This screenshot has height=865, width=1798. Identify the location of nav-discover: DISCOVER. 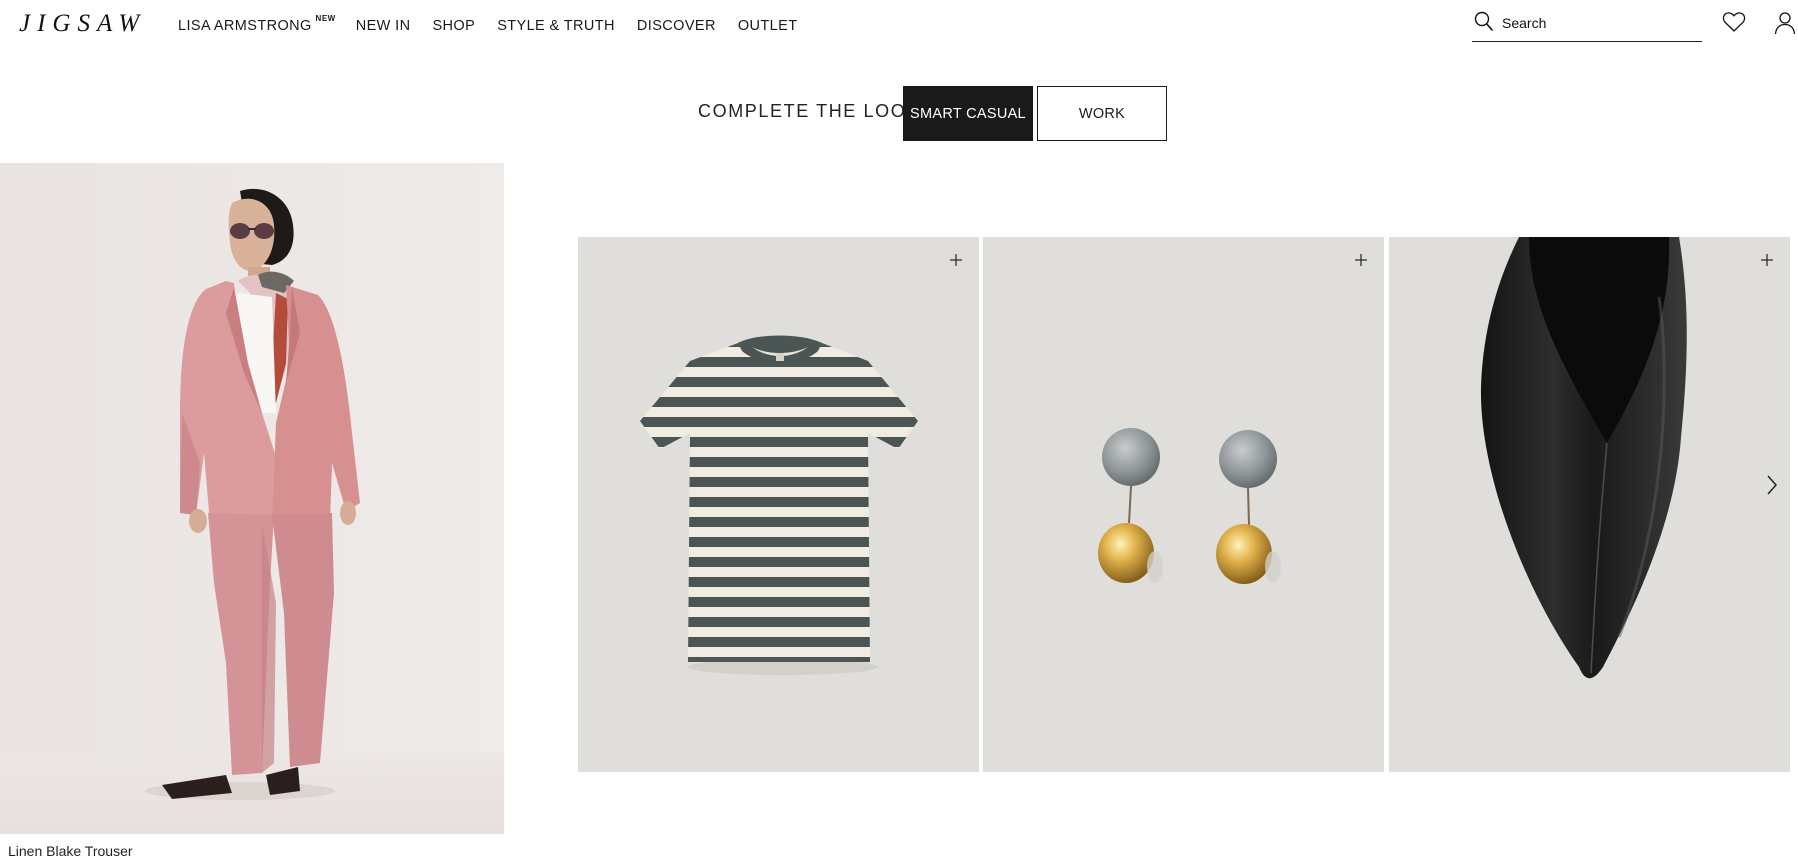
(676, 26).